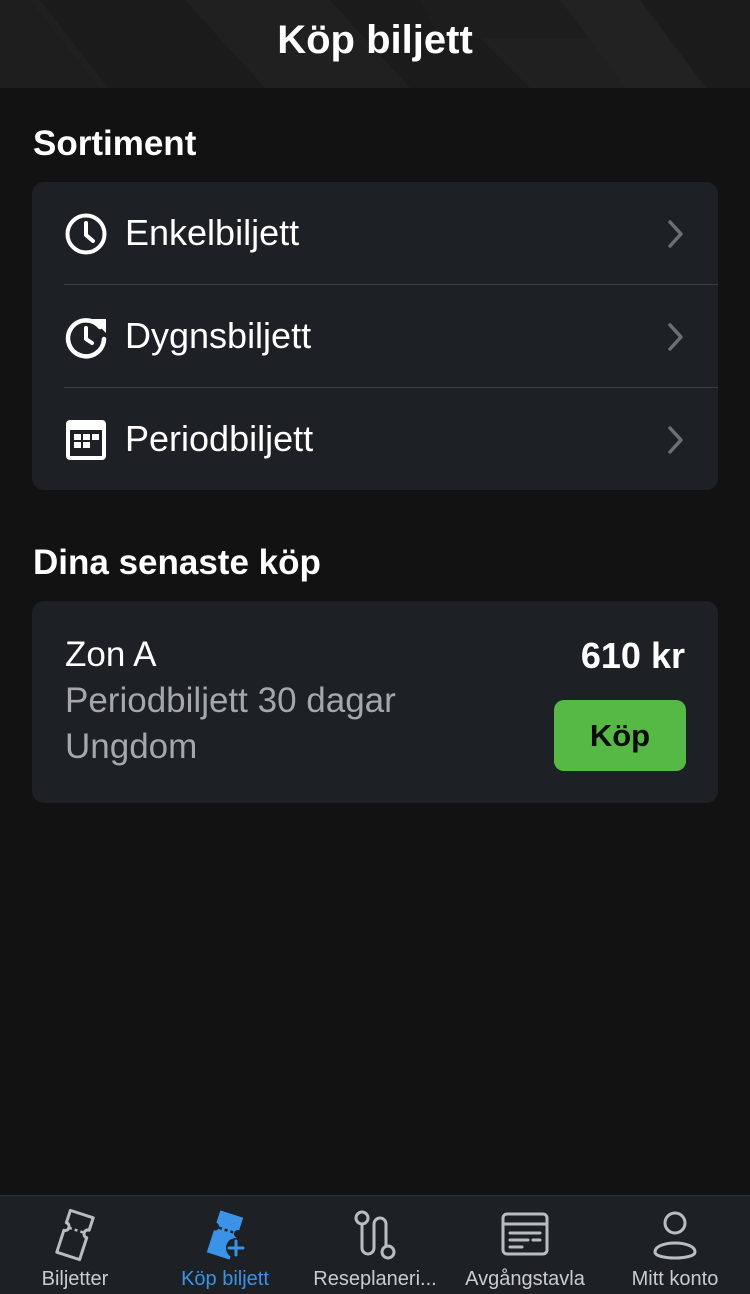 The width and height of the screenshot is (750, 1294). Describe the element at coordinates (212, 232) in the screenshot. I see `assortment-item-label: Enkelbiljett` at that location.